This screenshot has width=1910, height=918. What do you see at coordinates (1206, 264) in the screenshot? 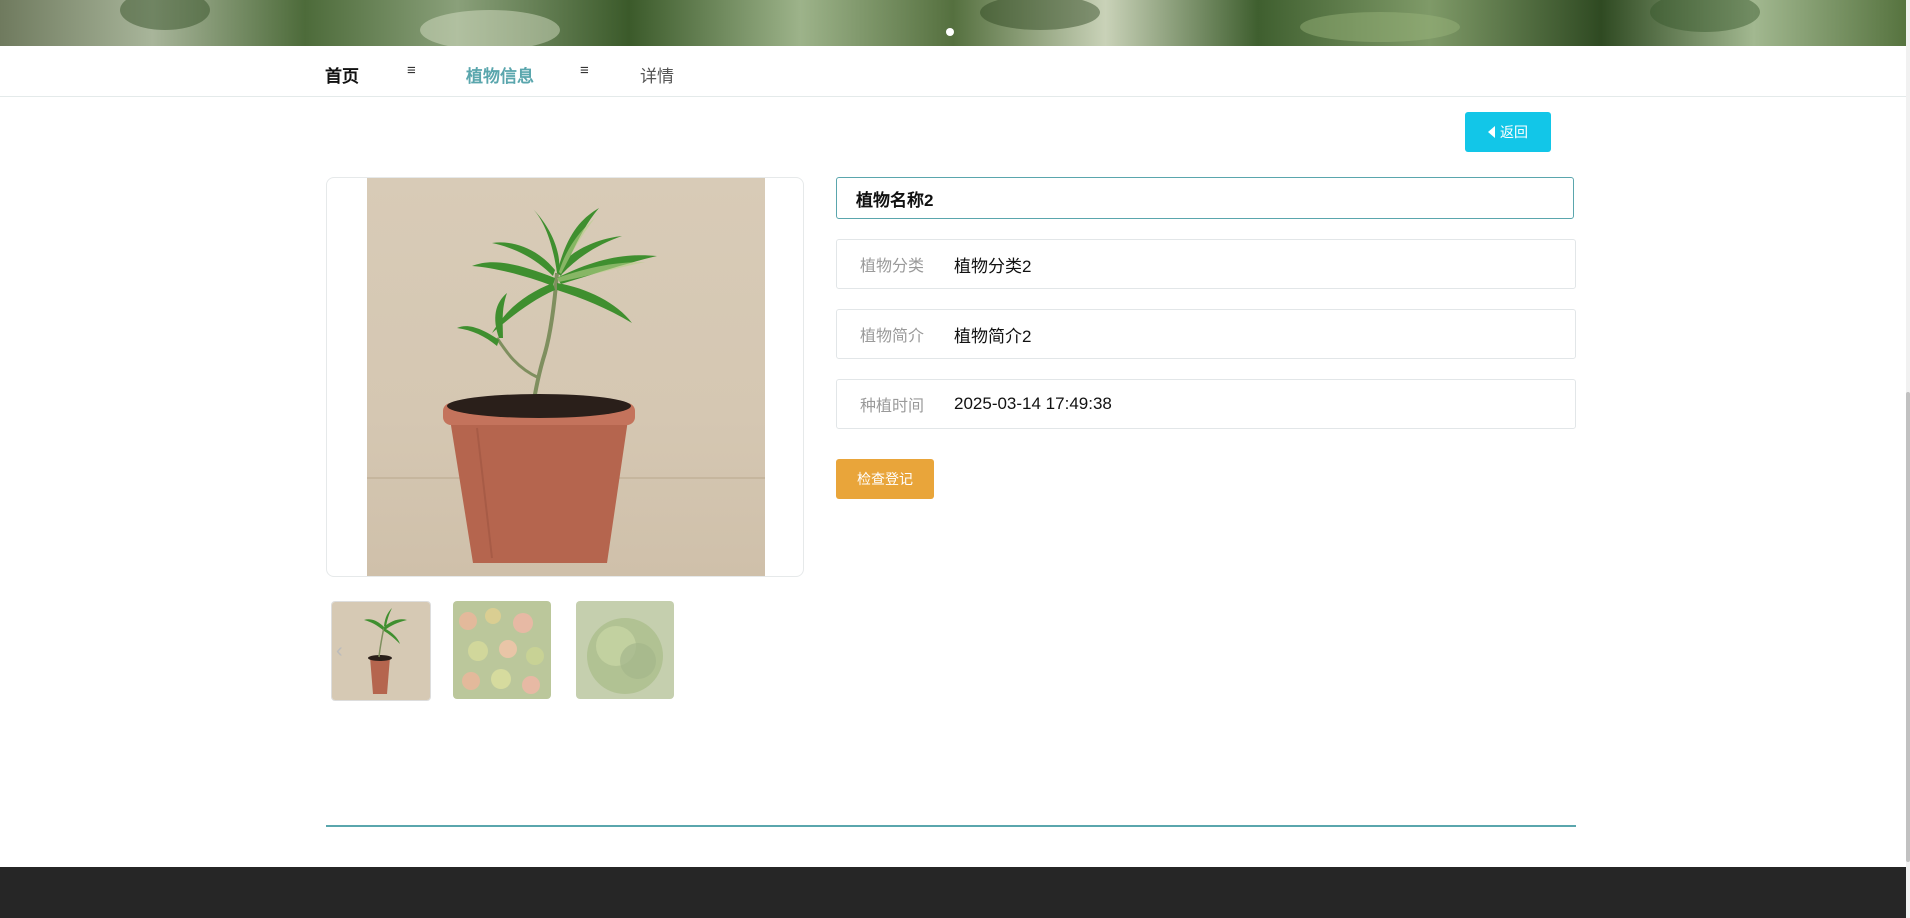
I see `field-plant-category: 植物分类 植物分类2` at bounding box center [1206, 264].